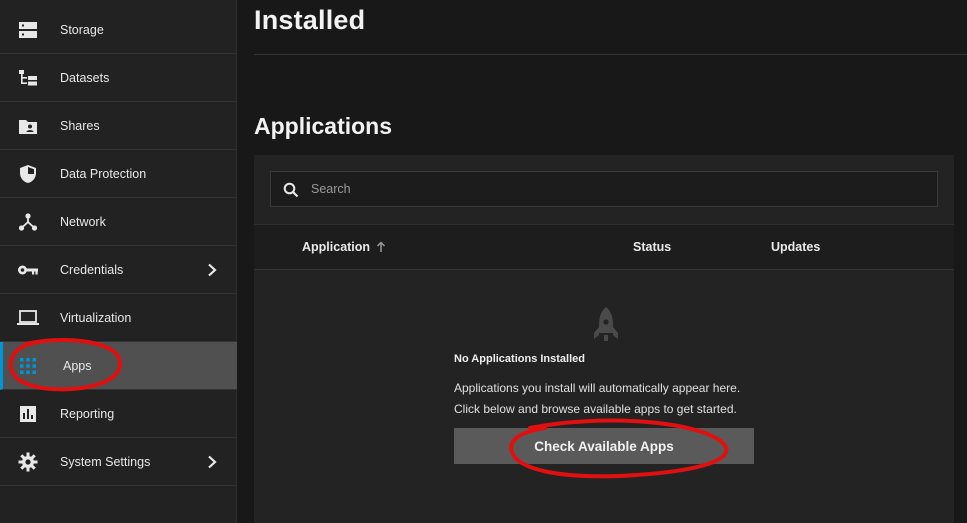 This screenshot has height=523, width=967. I want to click on section-title: Applications, so click(323, 126).